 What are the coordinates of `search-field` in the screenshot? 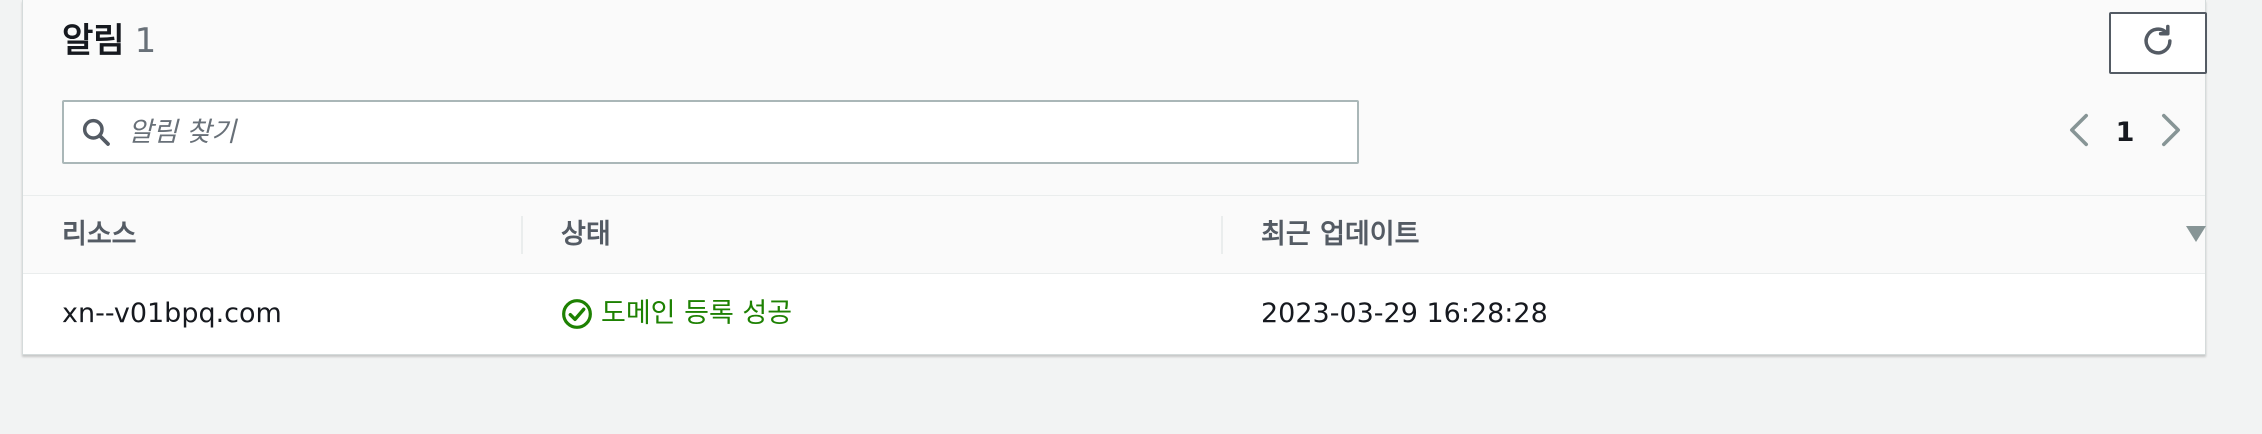 It's located at (710, 132).